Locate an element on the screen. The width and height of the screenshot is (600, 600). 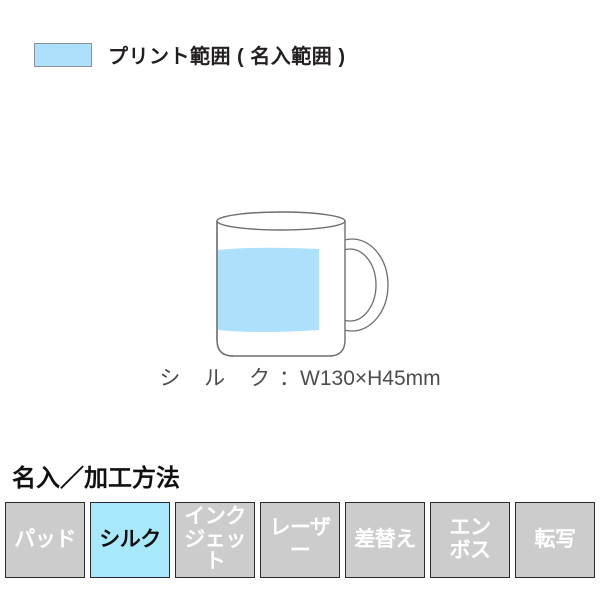
mug-print-area is located at coordinates (268, 289).